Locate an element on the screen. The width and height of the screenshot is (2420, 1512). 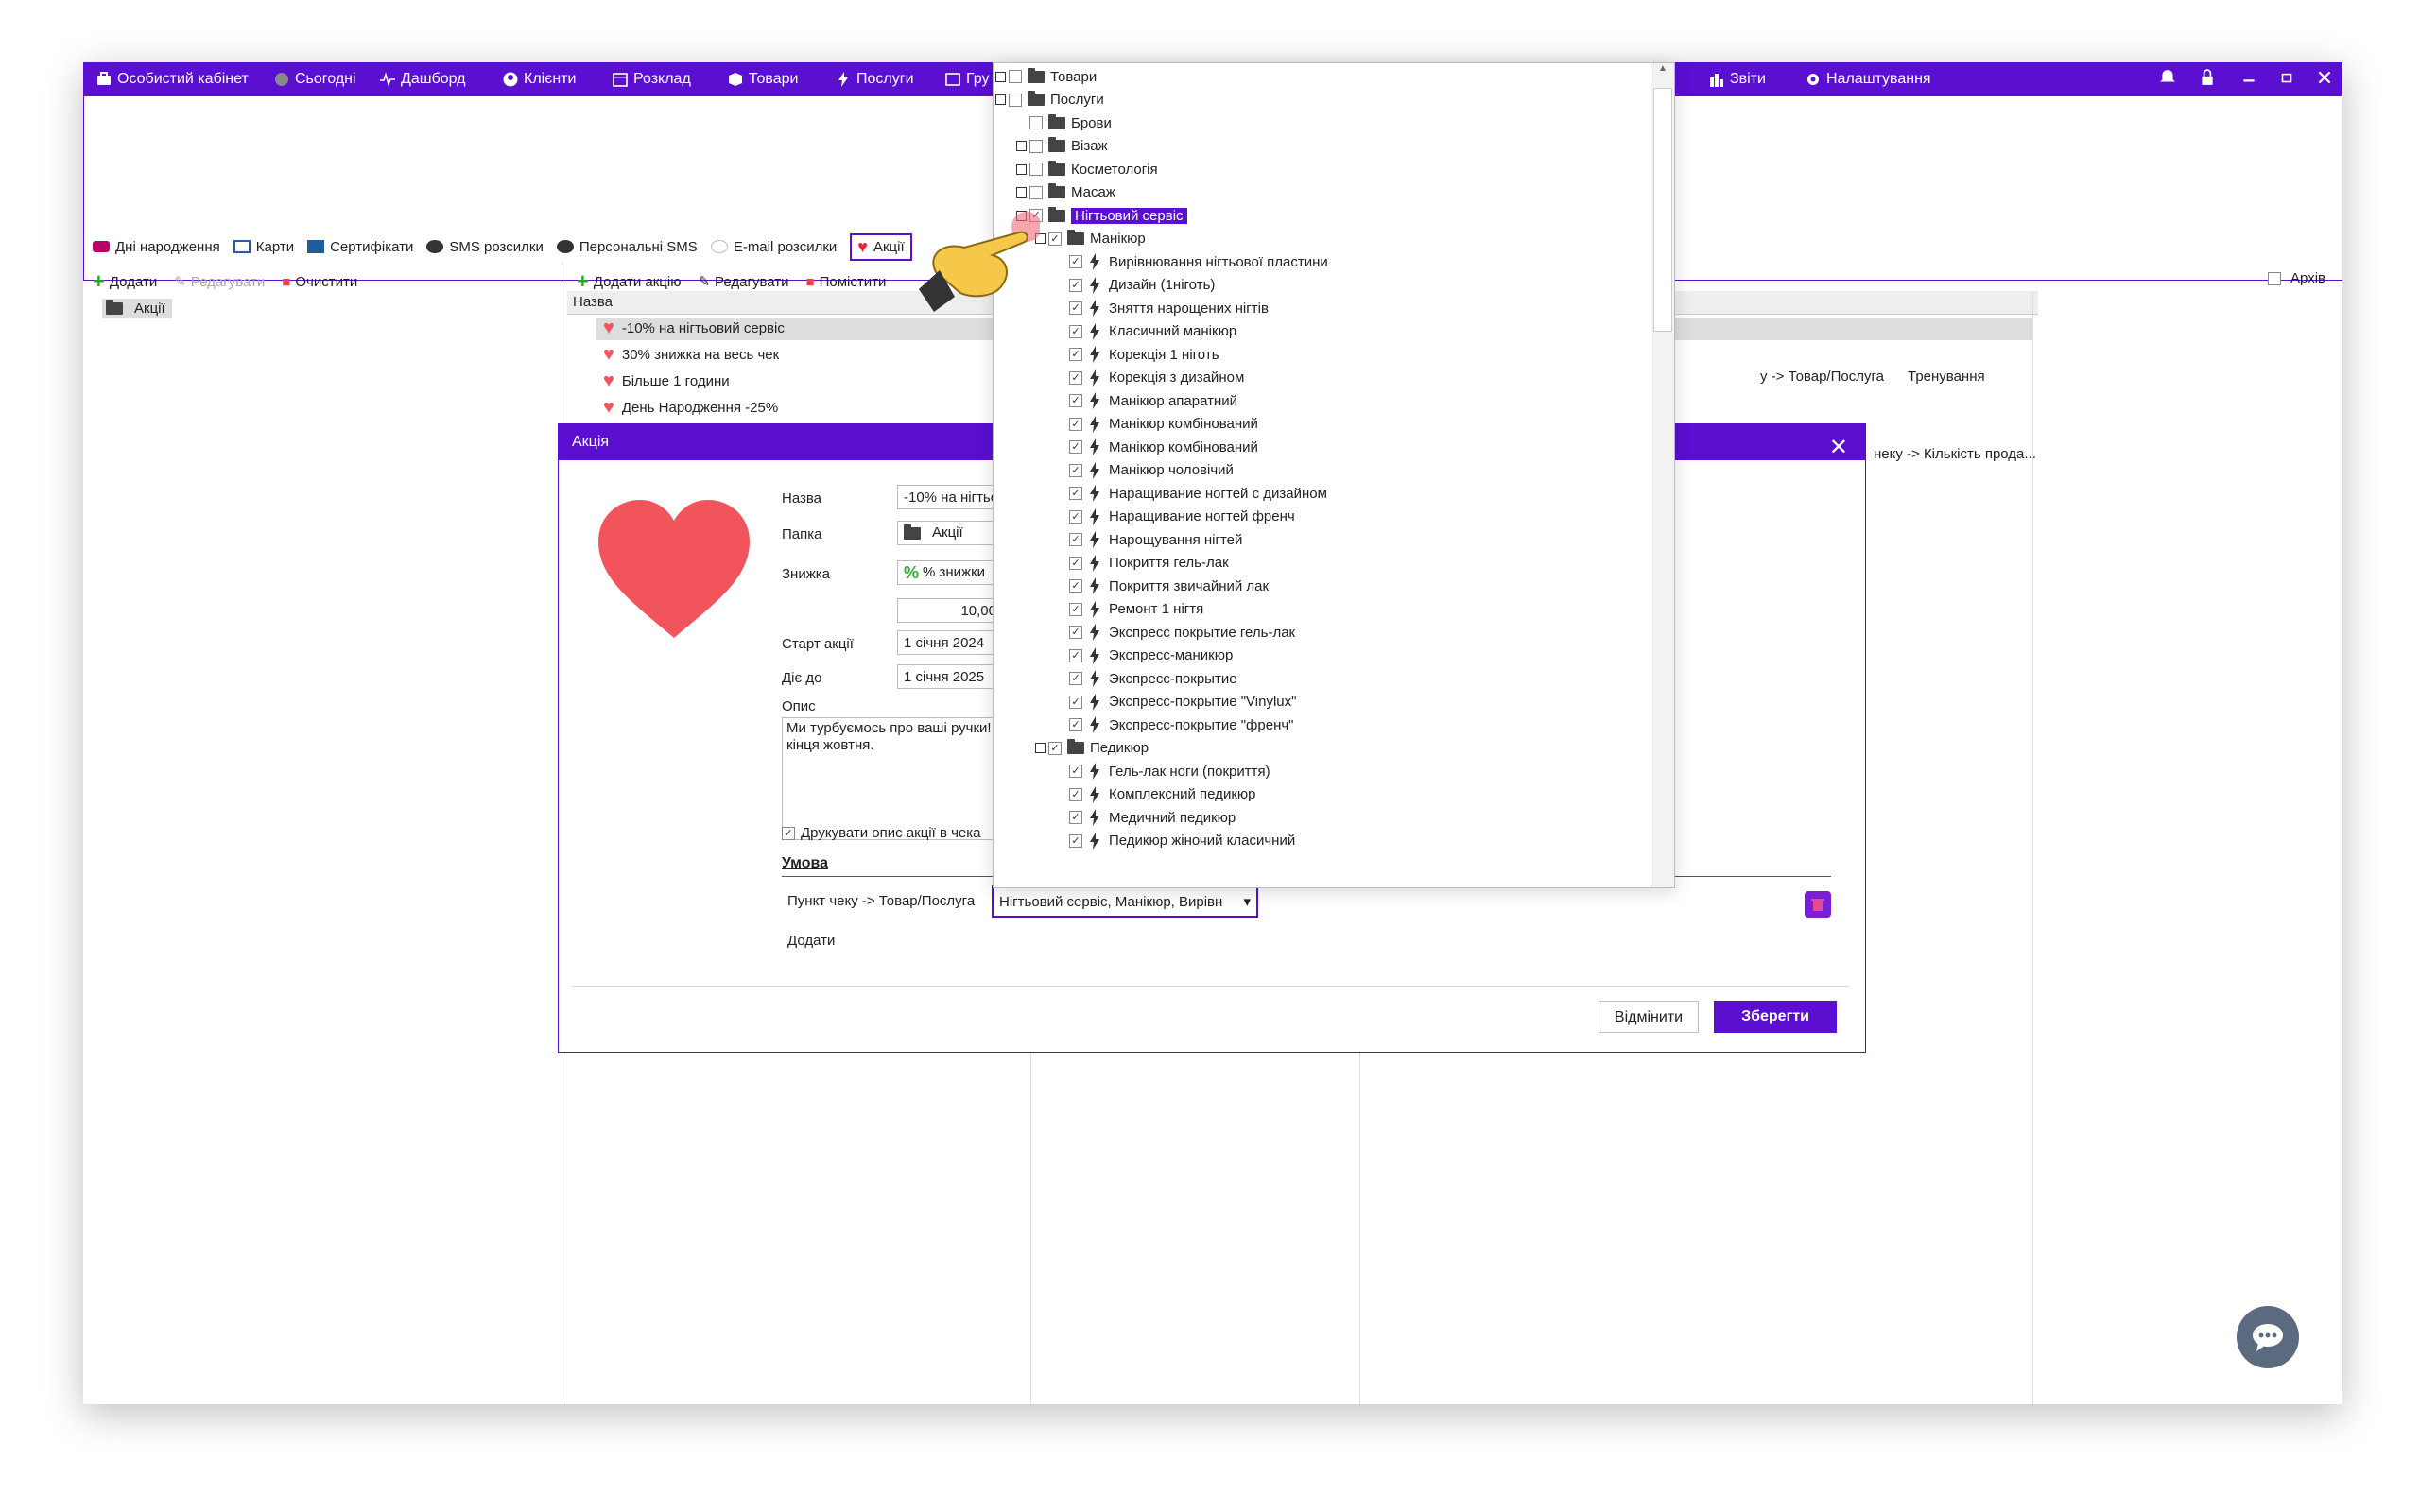
tree-node-service-folder: Візаж is located at coordinates (1062, 146).